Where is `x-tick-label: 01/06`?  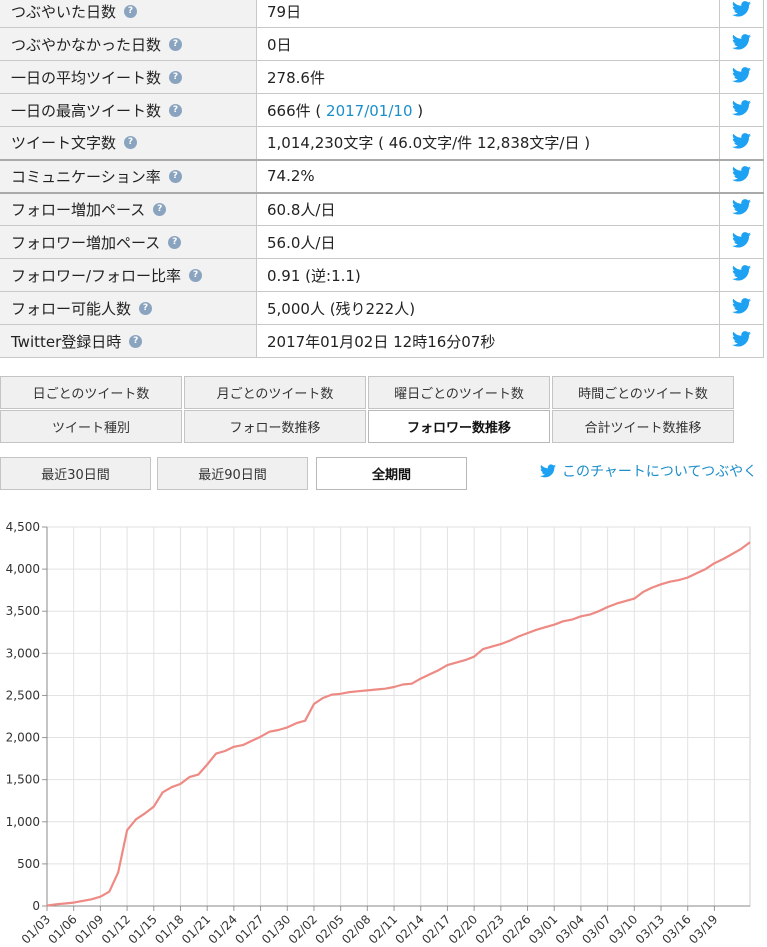
x-tick-label: 01/06 is located at coordinates (62, 929).